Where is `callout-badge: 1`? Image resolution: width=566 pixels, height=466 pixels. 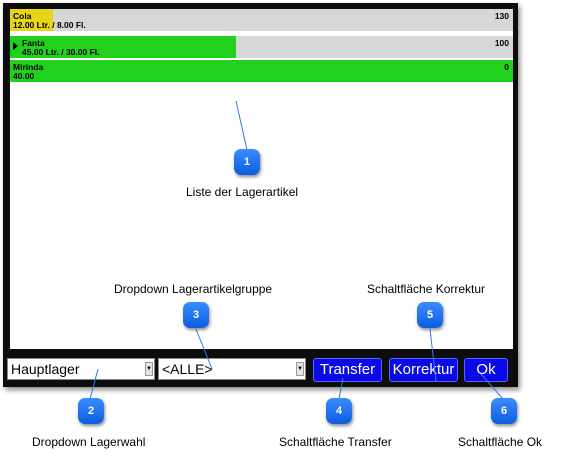
callout-badge: 1 is located at coordinates (247, 162).